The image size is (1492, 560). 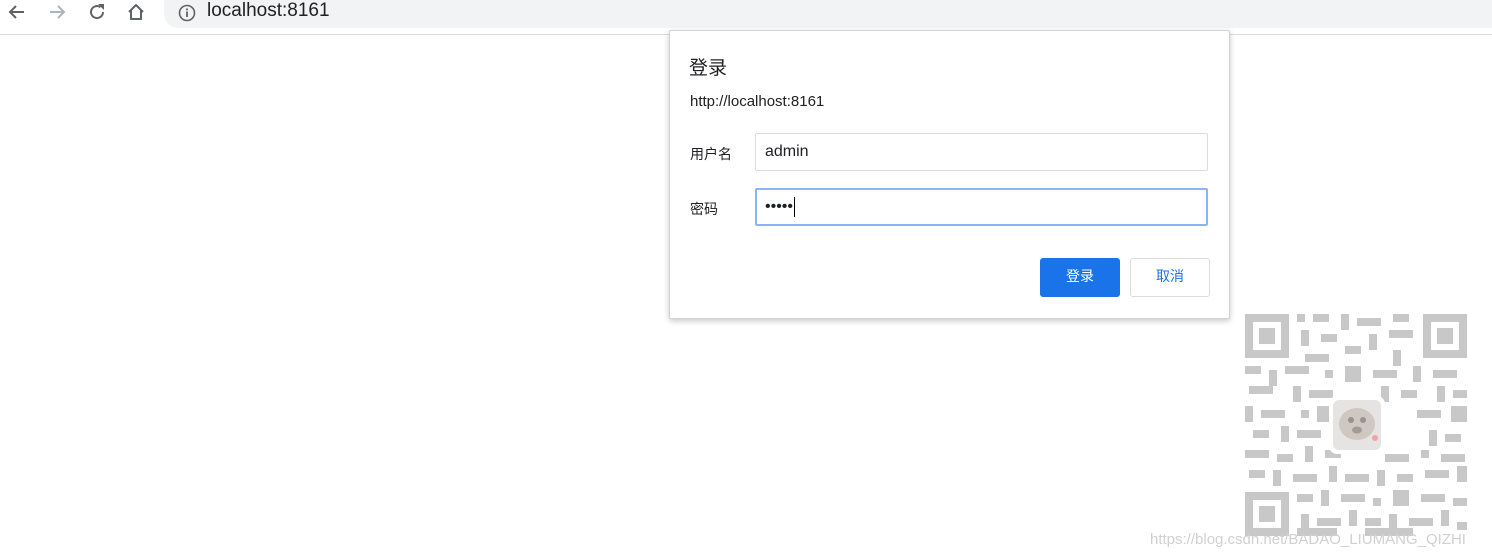 I want to click on reload-icon, so click(x=97, y=12).